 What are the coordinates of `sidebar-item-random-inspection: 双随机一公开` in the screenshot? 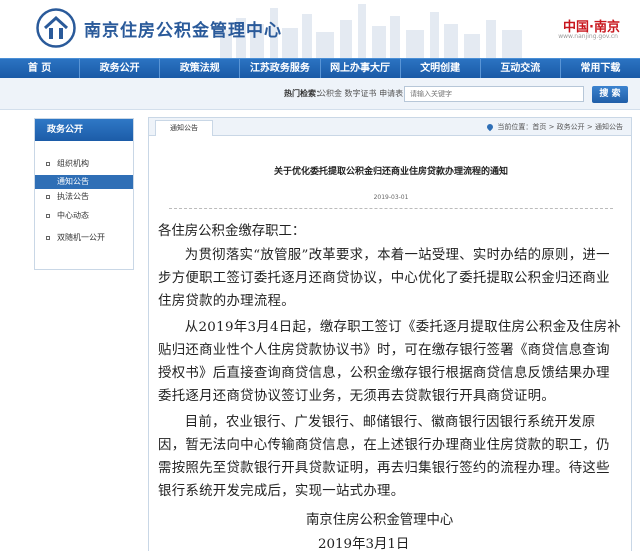 It's located at (84, 238).